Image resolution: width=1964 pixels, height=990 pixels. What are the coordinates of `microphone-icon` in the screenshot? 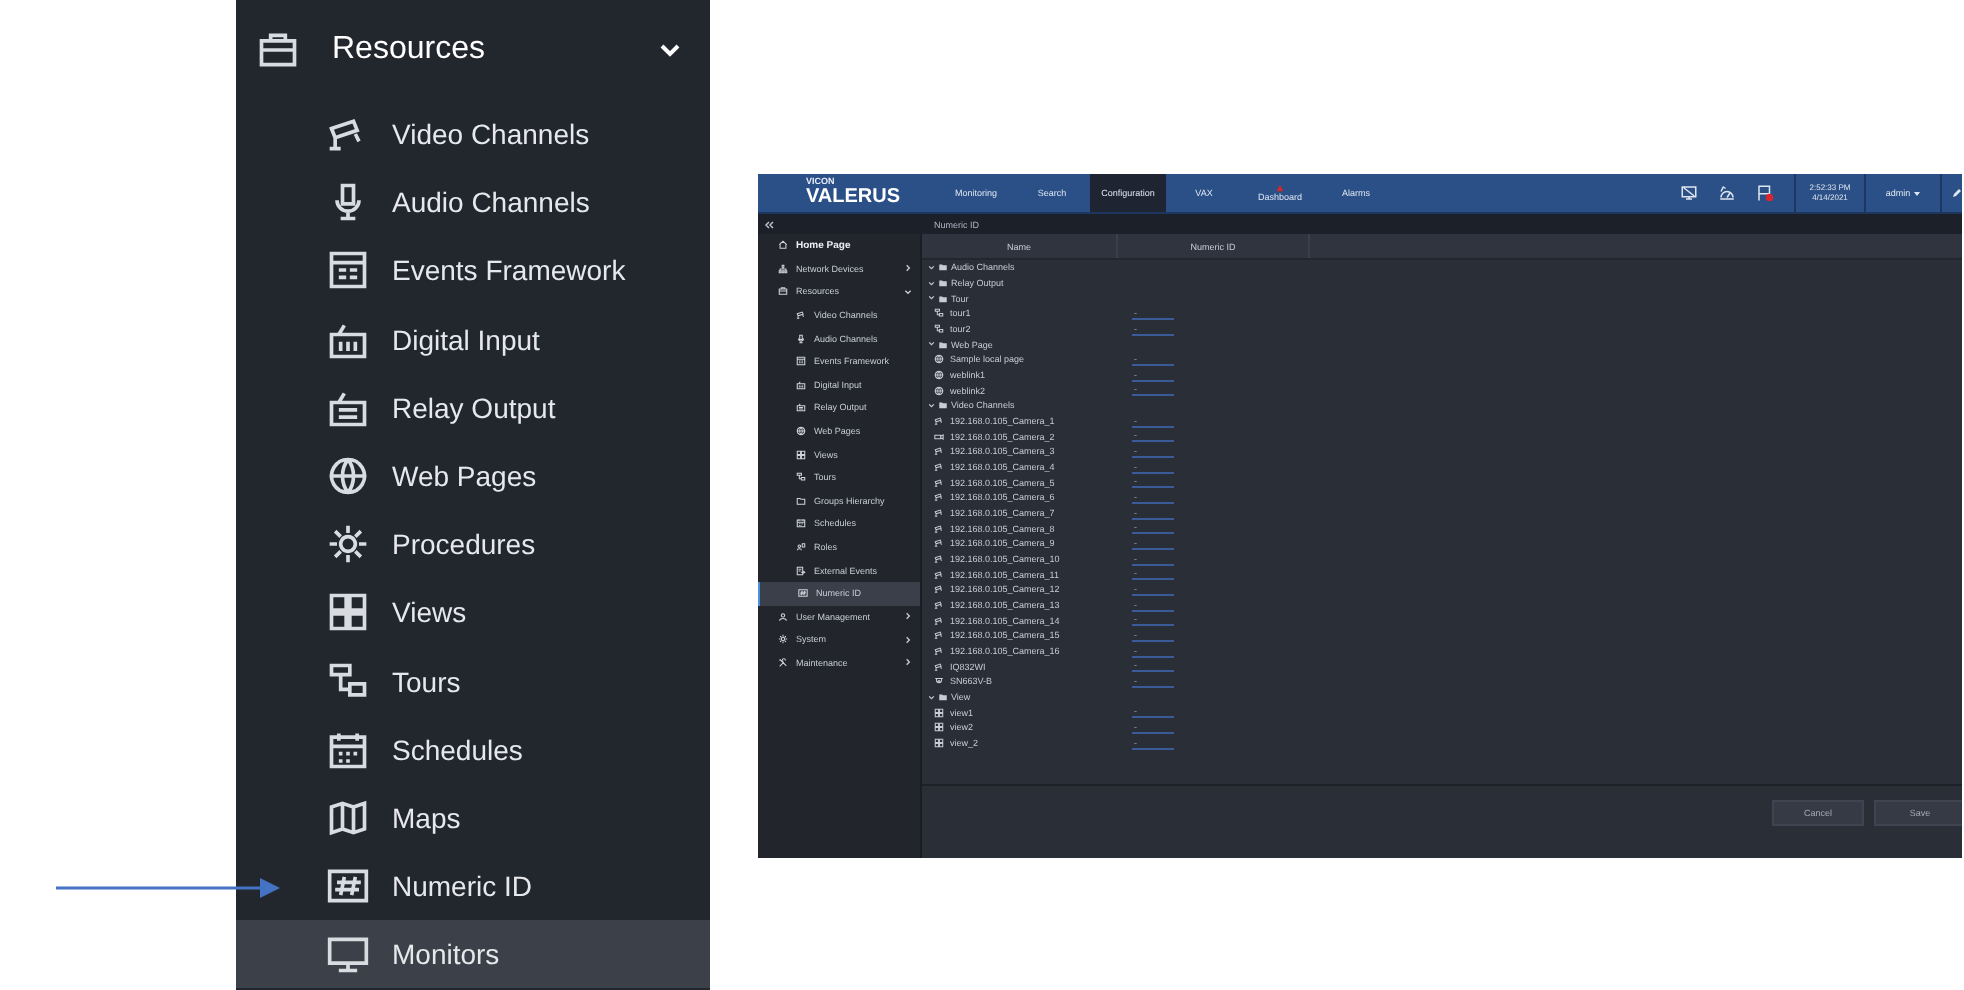 It's located at (801, 338).